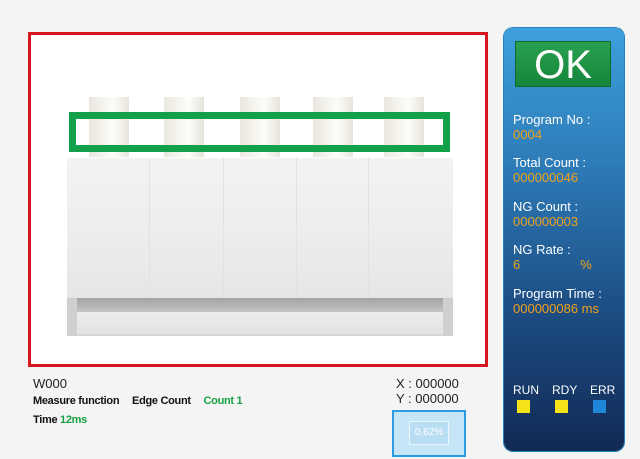 The height and width of the screenshot is (459, 640). Describe the element at coordinates (527, 134) in the screenshot. I see `program-no-value: 0004` at that location.